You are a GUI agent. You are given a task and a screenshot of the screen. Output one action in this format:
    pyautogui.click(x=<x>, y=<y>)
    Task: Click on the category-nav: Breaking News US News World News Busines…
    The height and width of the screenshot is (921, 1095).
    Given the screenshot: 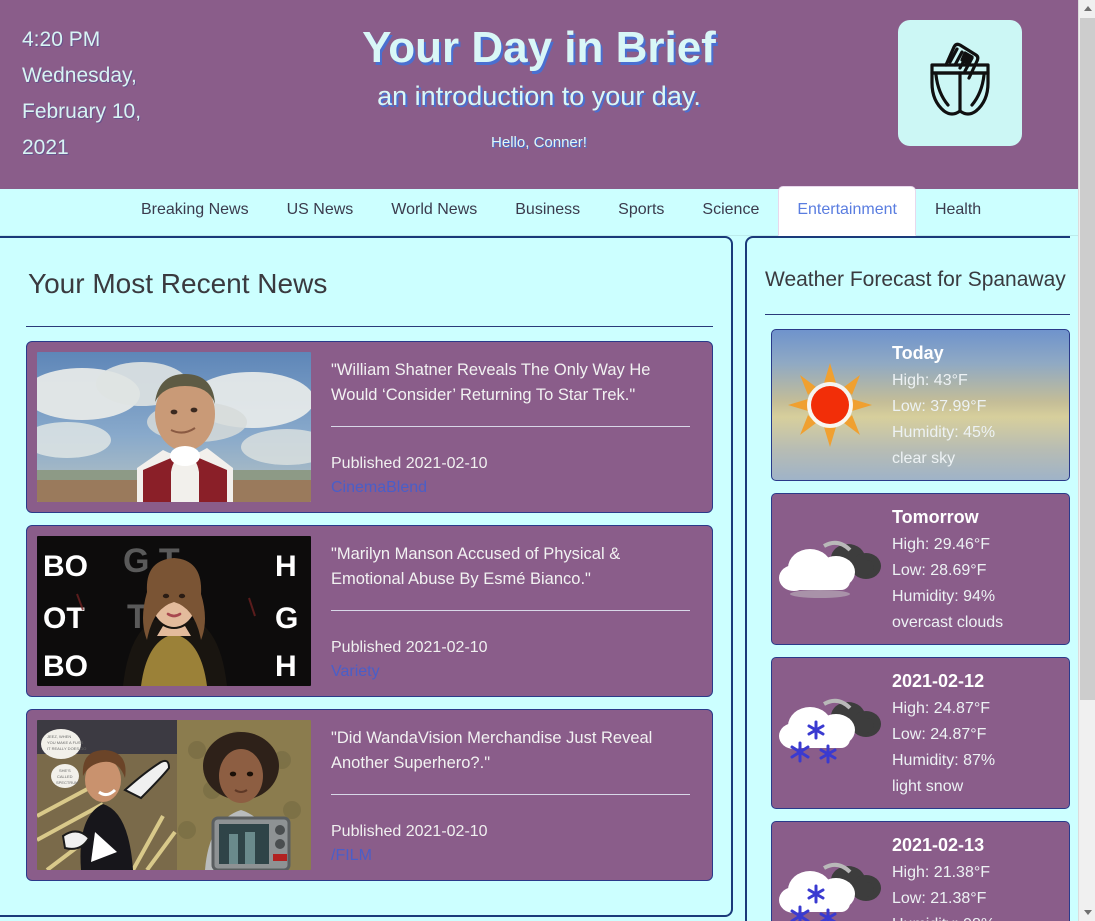 What is the action you would take?
    pyautogui.click(x=539, y=211)
    